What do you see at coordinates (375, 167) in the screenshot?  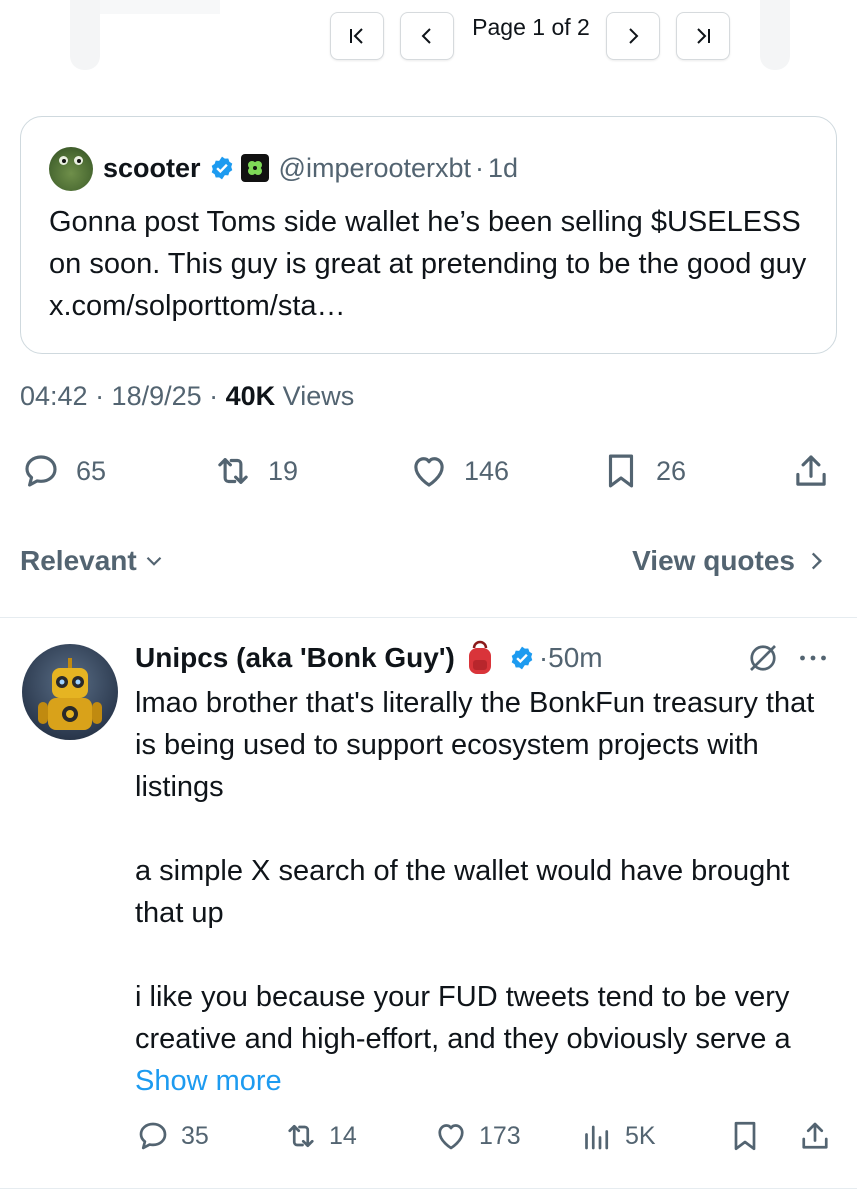 I see `quoted-author-handle: @imperooterxbt` at bounding box center [375, 167].